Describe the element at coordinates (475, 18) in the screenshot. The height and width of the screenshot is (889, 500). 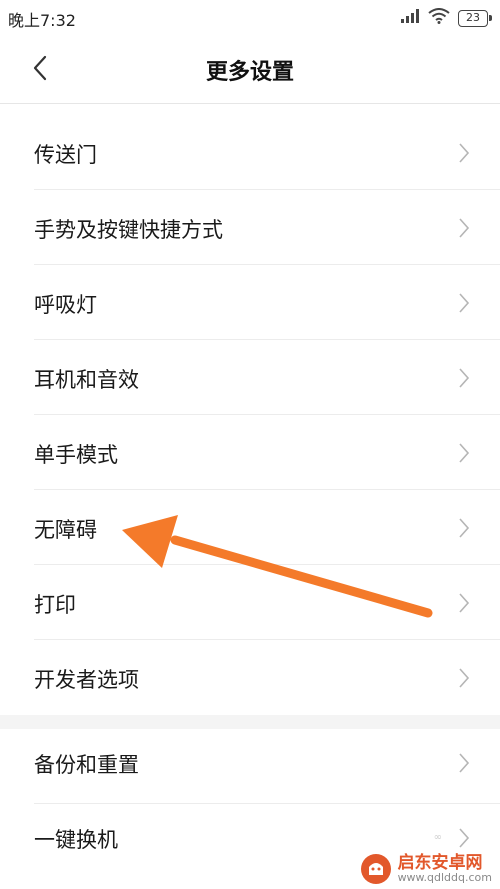
I see `battery-indicator: 23` at that location.